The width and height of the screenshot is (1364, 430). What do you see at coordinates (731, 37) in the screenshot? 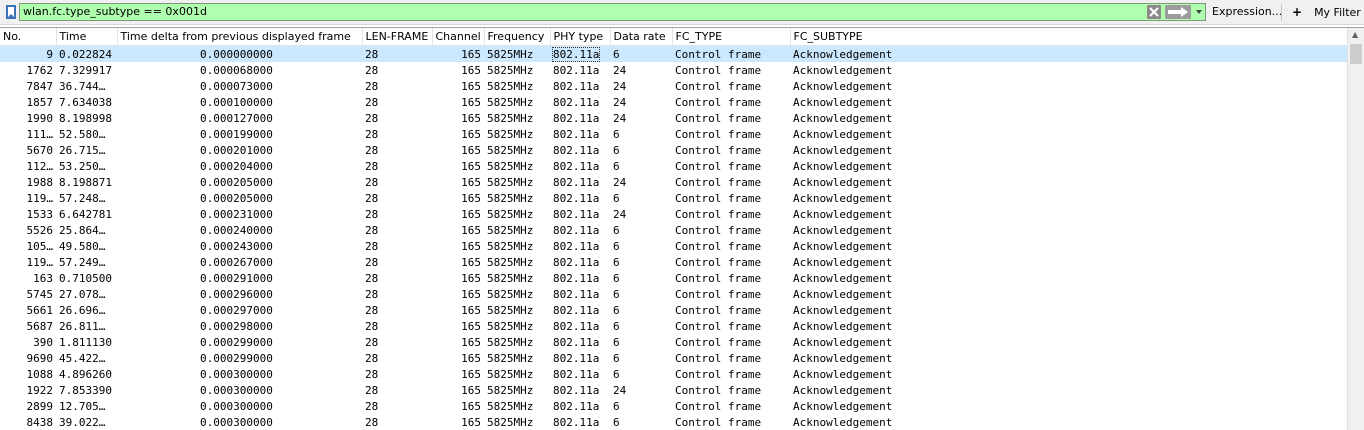
I see `column-header-fc-type: FC_TYPE` at bounding box center [731, 37].